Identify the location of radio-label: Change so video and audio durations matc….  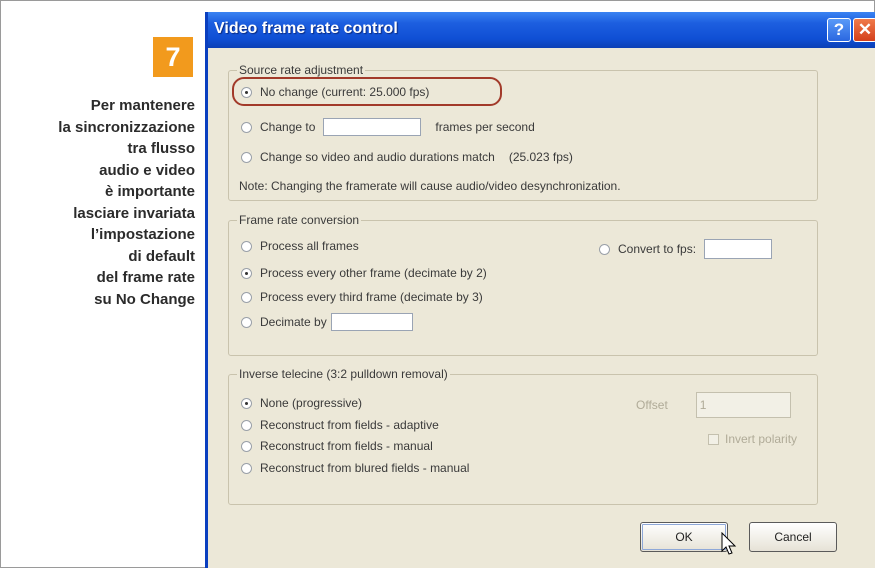
(377, 157).